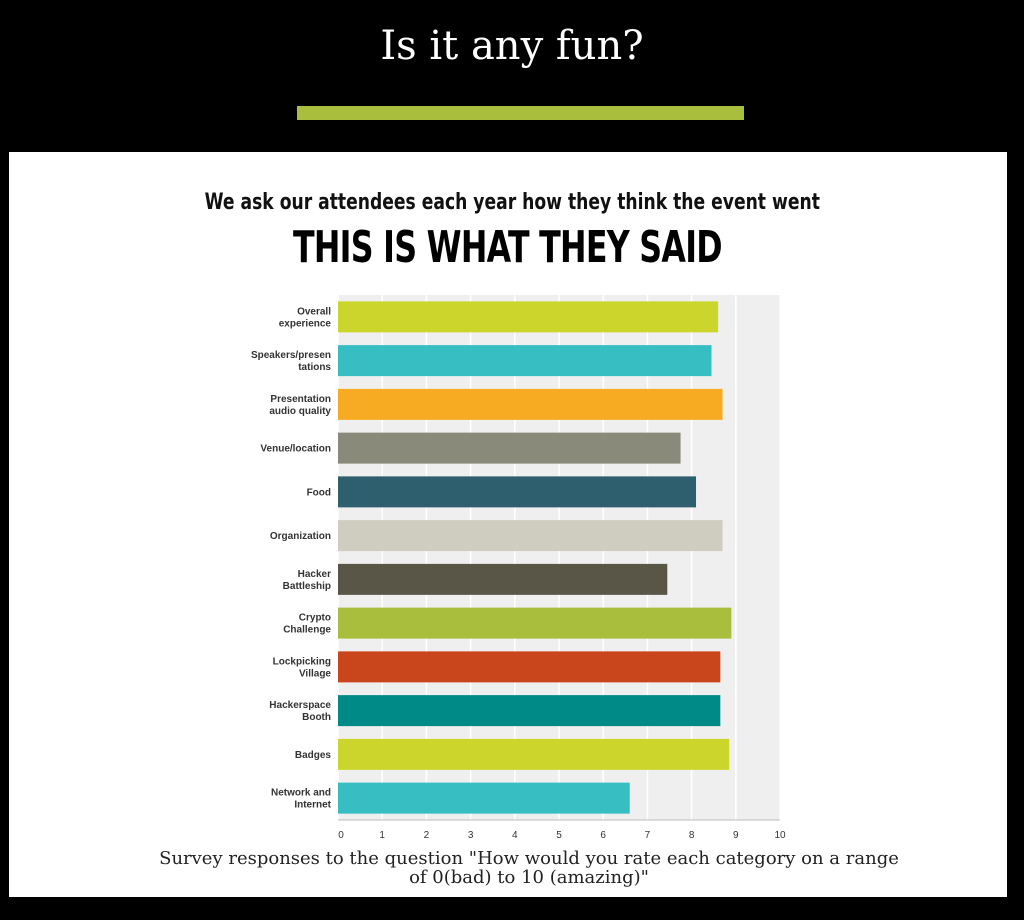 The height and width of the screenshot is (920, 1024). Describe the element at coordinates (529, 877) in the screenshot. I see `caption-line-2: of 0(bad) to 10 (amazing)"` at that location.